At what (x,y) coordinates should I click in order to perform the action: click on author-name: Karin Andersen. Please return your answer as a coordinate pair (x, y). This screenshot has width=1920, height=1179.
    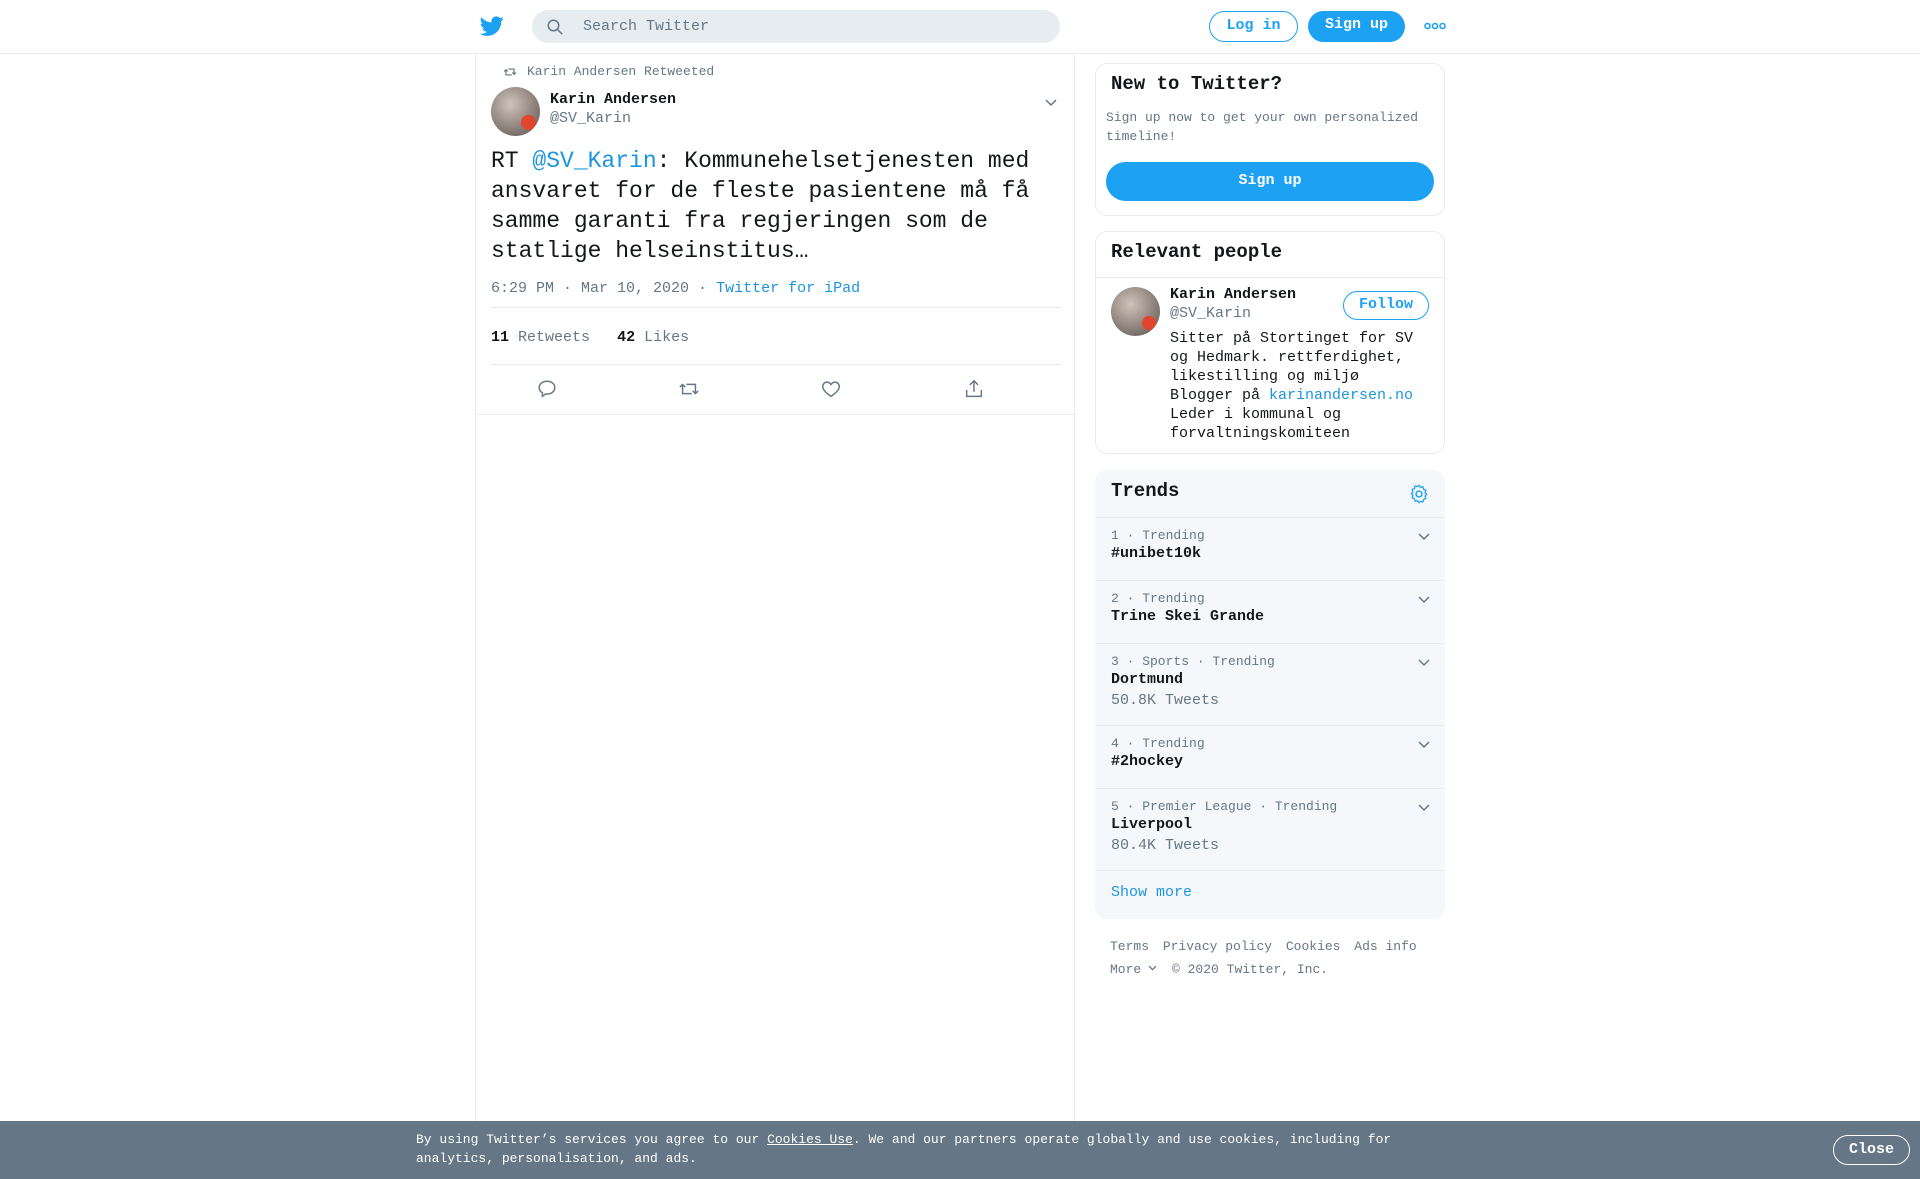
    Looking at the image, I should click on (613, 99).